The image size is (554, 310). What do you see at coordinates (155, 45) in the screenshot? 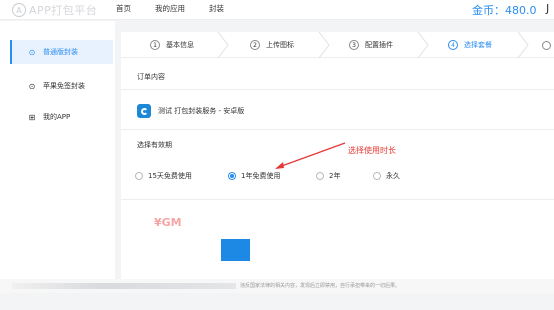
I see `step-number: 1` at bounding box center [155, 45].